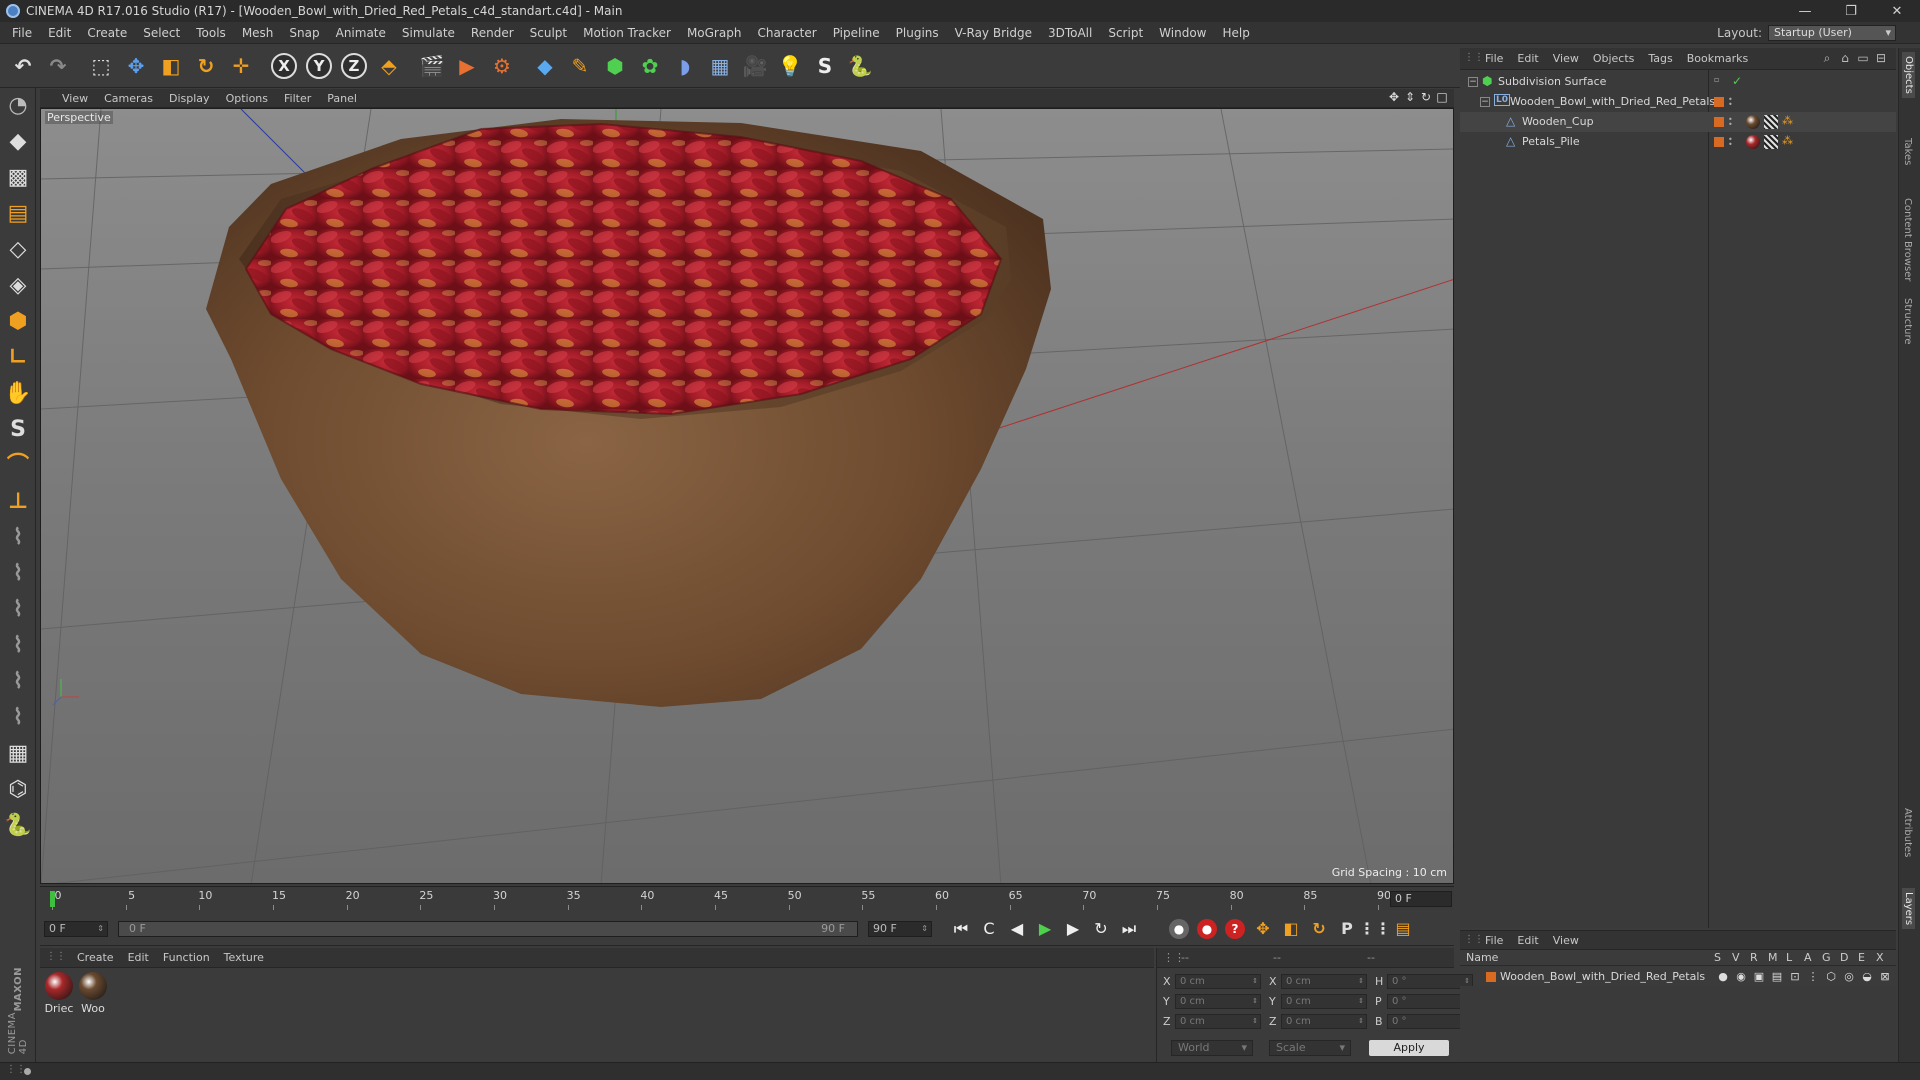  Describe the element at coordinates (1324, 981) in the screenshot. I see `size-x-field: 0 cm ⇕` at that location.